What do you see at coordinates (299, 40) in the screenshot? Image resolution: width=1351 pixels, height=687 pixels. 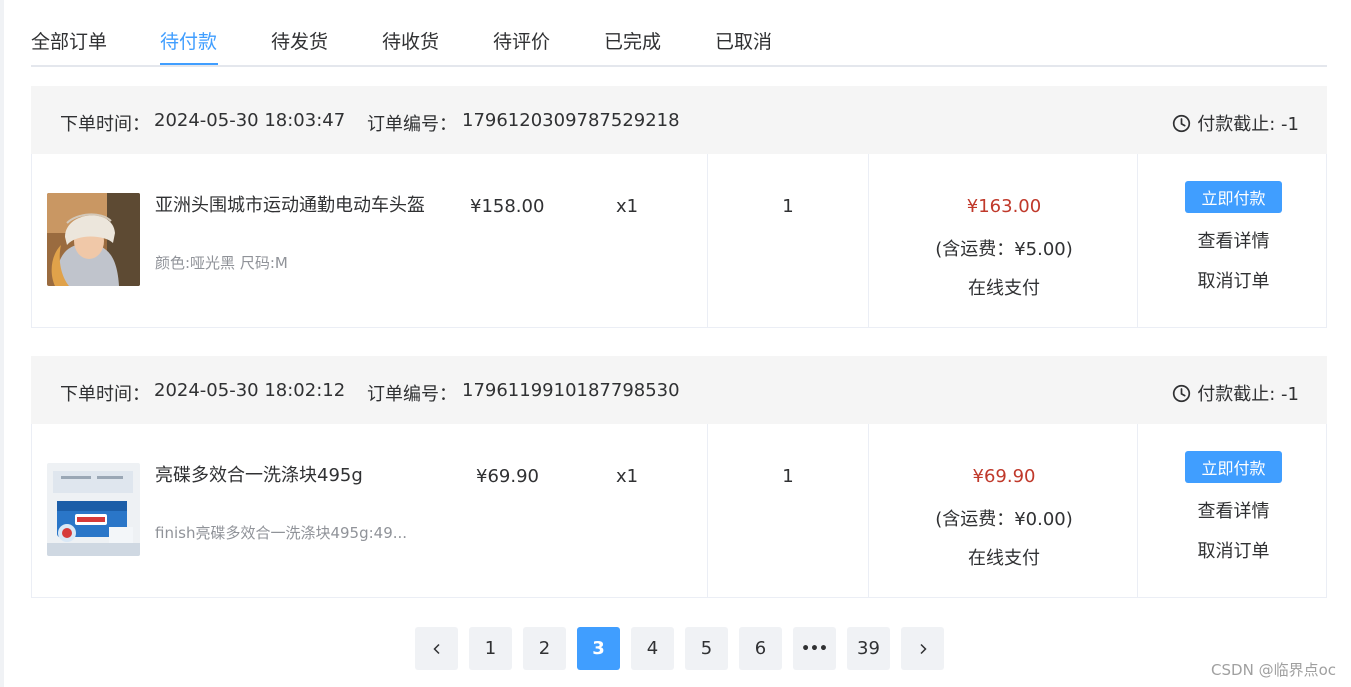 I see `tab-pending-shipment: 待发货` at bounding box center [299, 40].